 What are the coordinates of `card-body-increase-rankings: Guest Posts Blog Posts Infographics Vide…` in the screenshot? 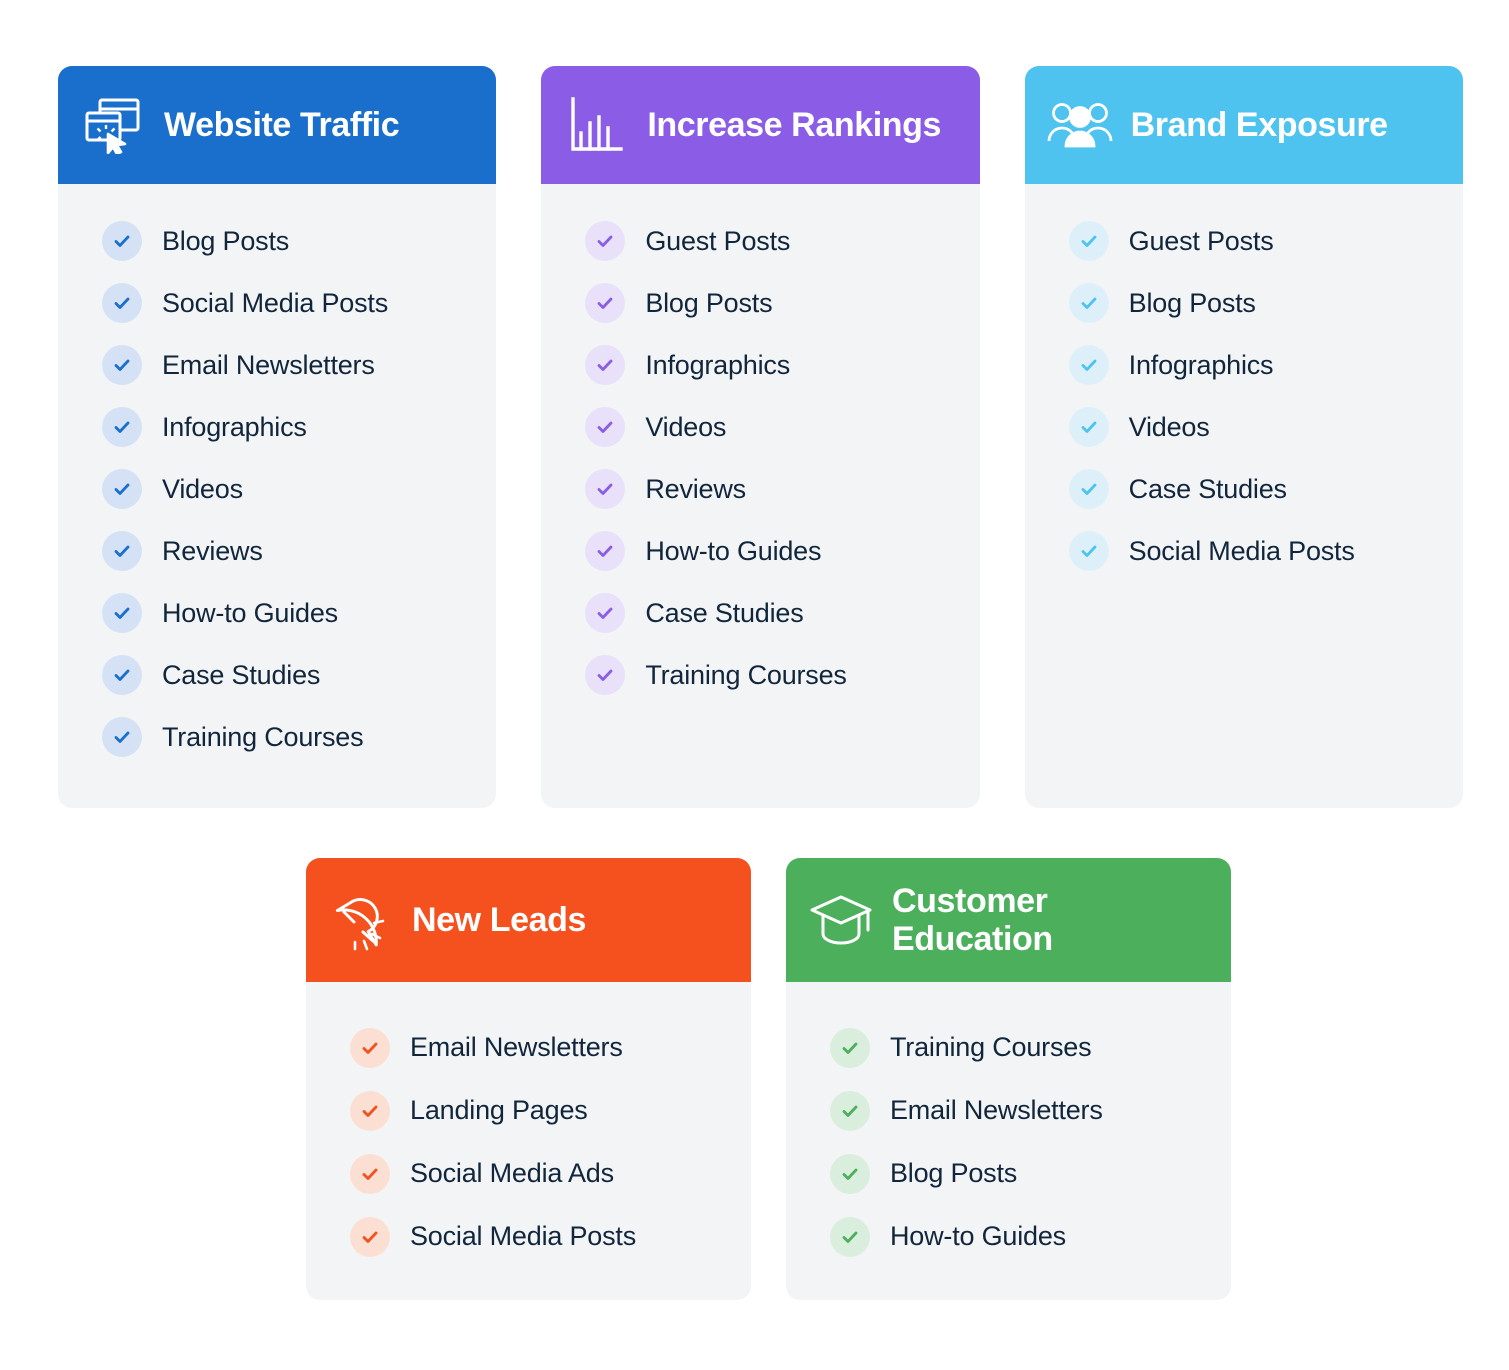 It's located at (760, 496).